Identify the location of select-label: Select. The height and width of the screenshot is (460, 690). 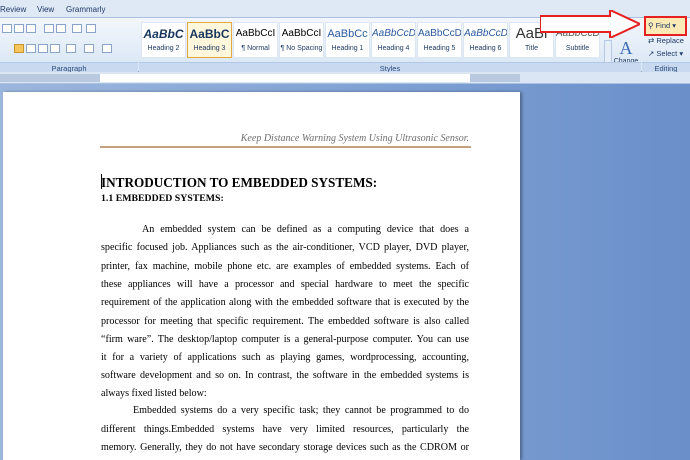
(667, 53).